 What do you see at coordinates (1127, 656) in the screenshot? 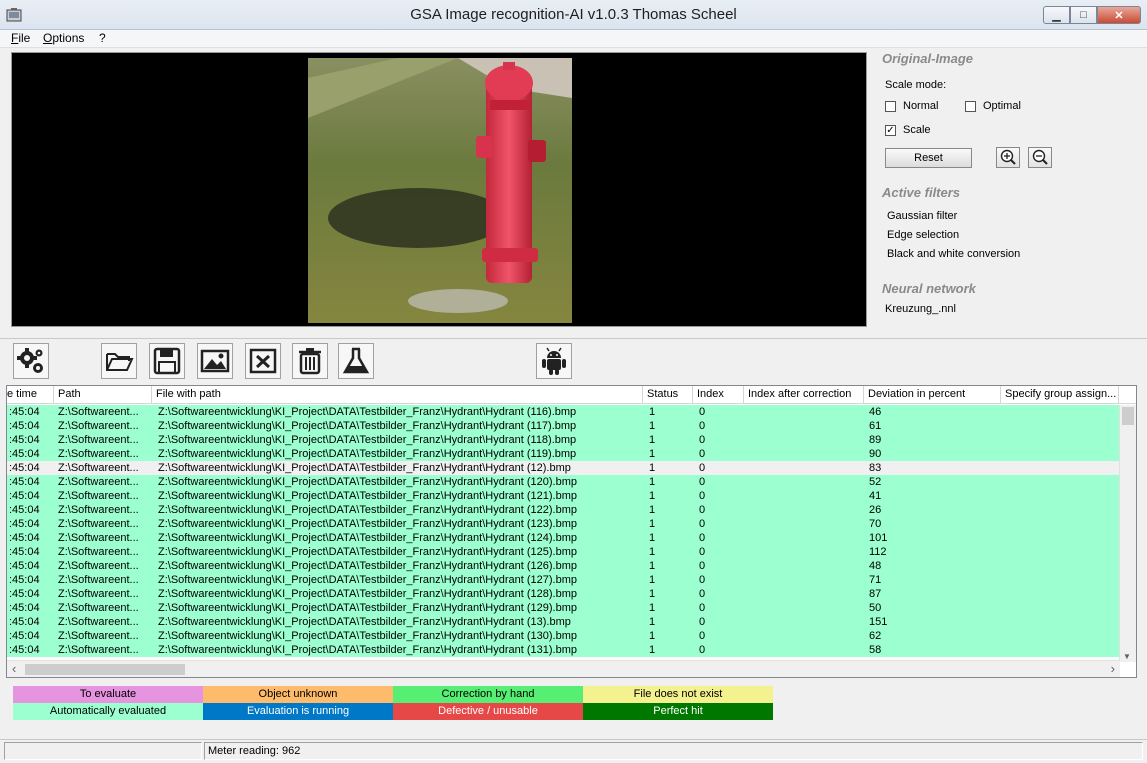
I see `scroll-down-icon: ▼` at bounding box center [1127, 656].